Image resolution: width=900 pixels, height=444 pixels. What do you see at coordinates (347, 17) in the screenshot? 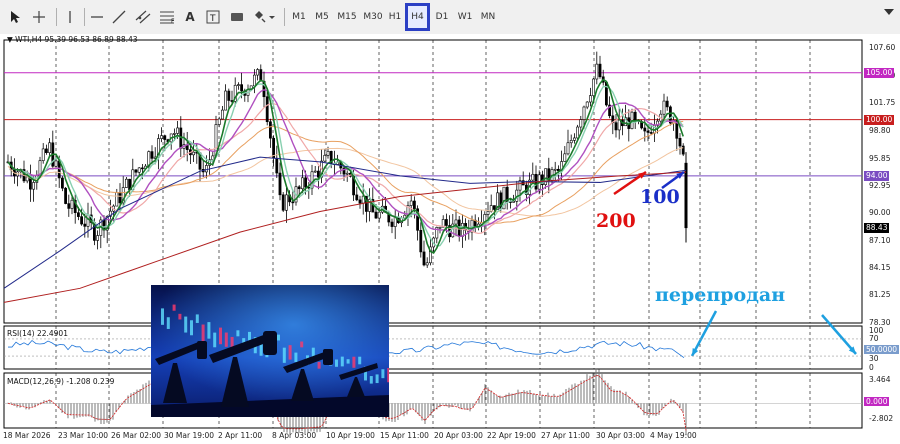
I see `timeframe-m15: M15` at bounding box center [347, 17].